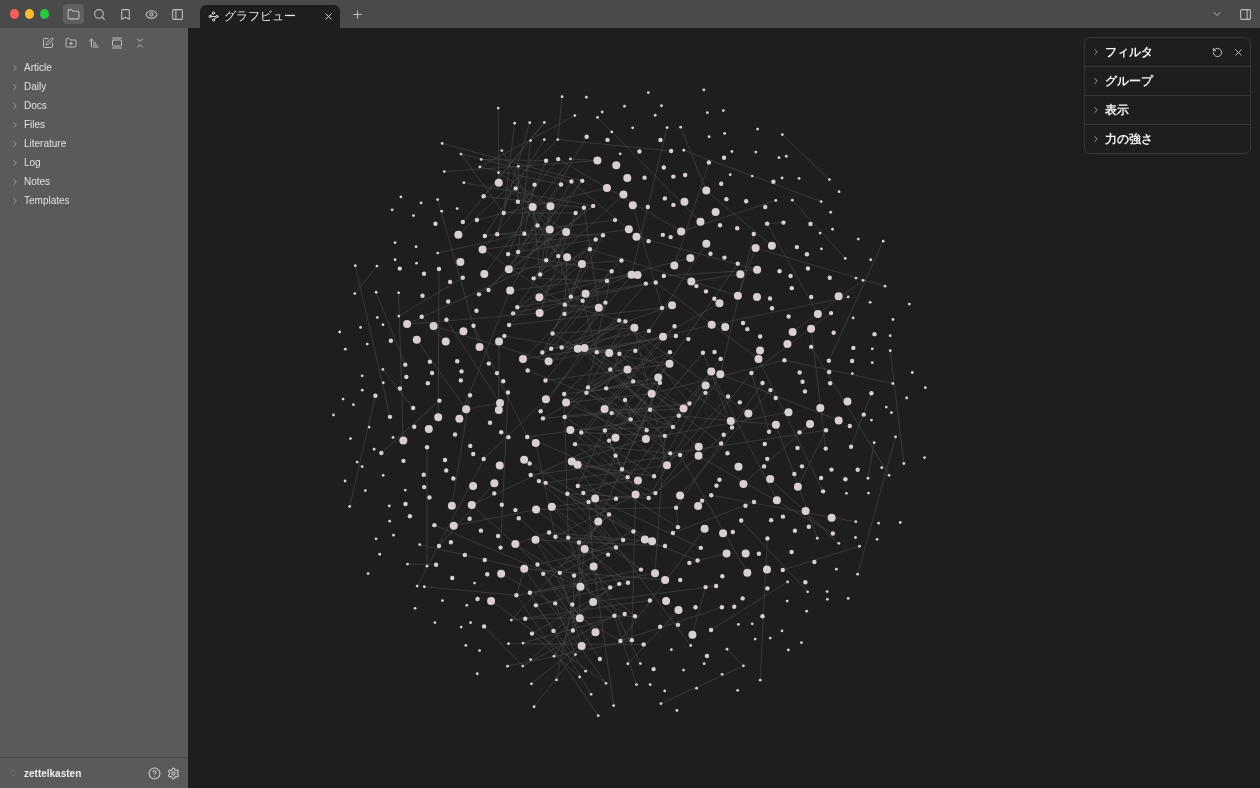 The height and width of the screenshot is (788, 1260). Describe the element at coordinates (1167, 139) in the screenshot. I see `settings-section: 力の強さ` at that location.